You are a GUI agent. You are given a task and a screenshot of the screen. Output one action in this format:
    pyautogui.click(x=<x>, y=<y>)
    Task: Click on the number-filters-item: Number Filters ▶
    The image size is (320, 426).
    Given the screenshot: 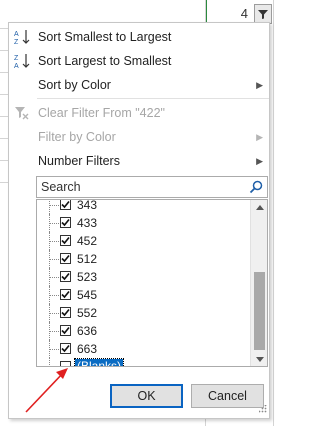 What is the action you would take?
    pyautogui.click(x=139, y=161)
    